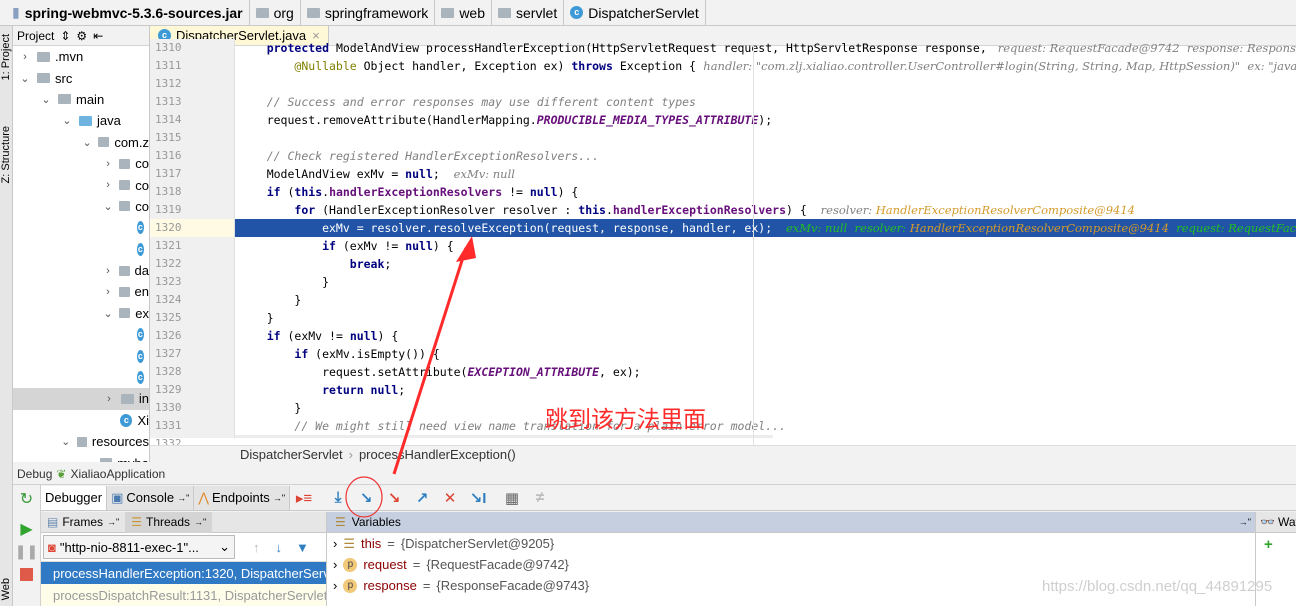  I want to click on tab-endpoints: ⋀ Endpoints →", so click(242, 497).